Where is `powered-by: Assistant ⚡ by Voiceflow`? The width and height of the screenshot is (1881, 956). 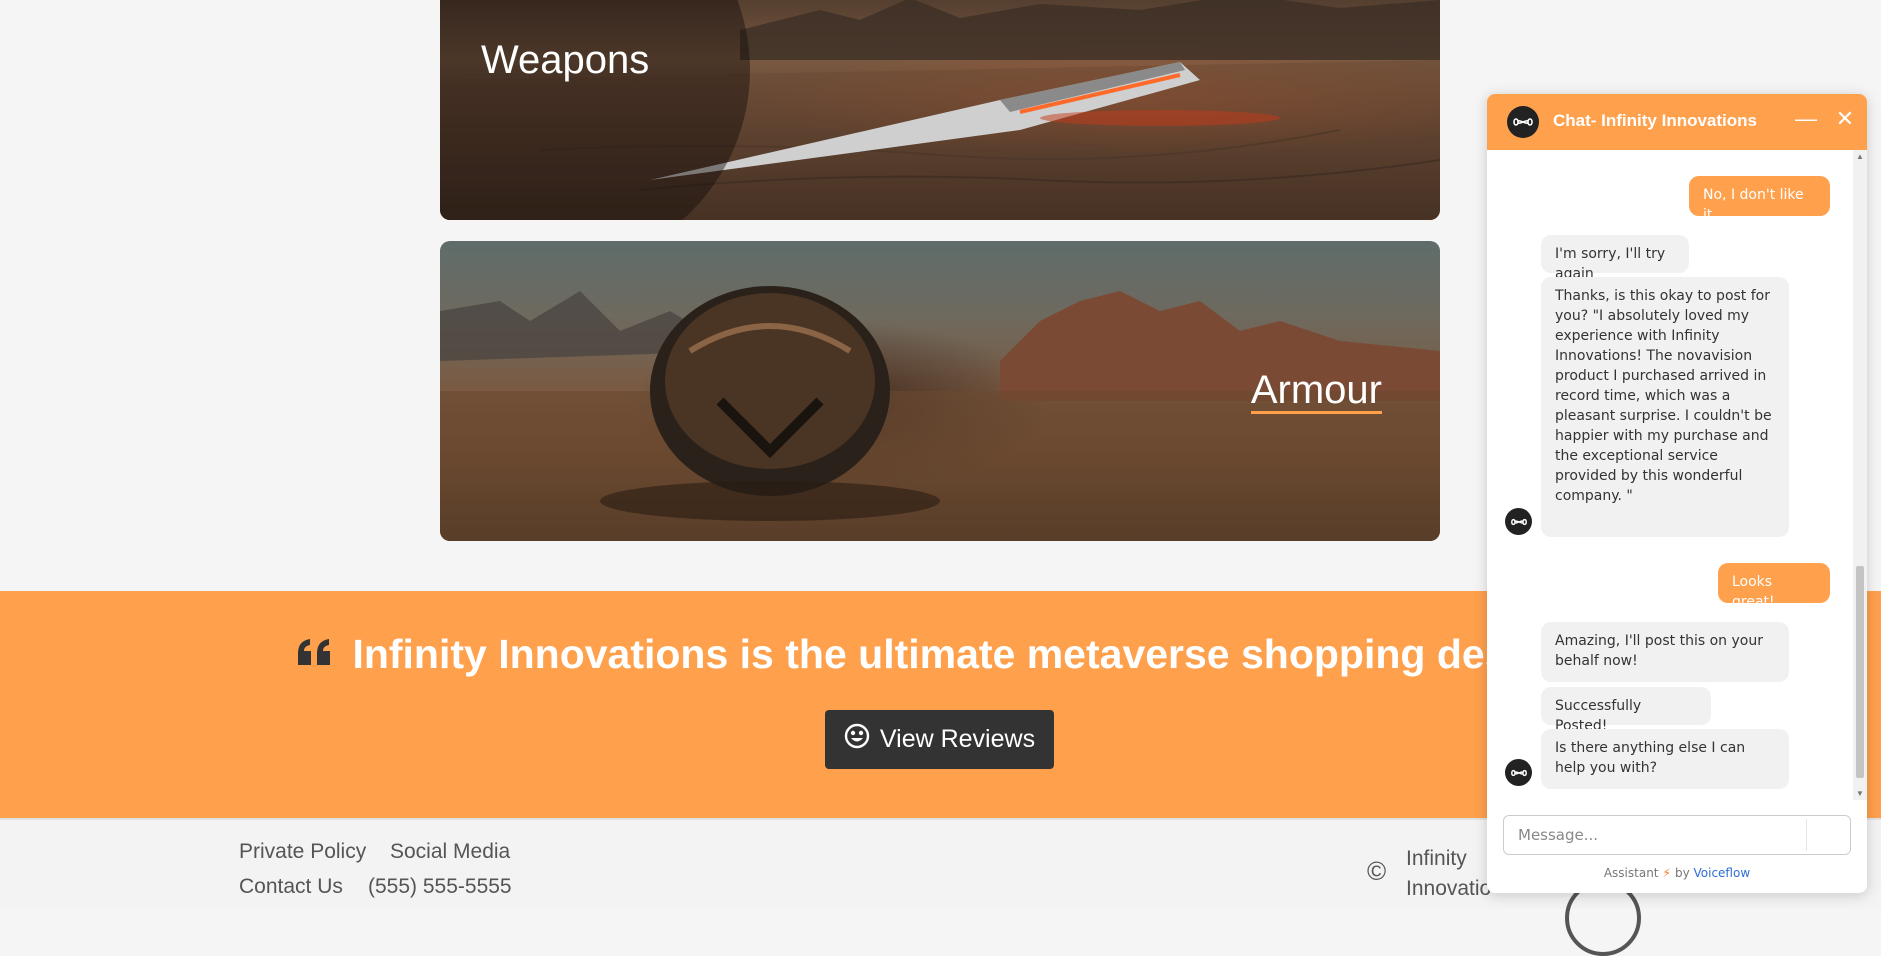
powered-by: Assistant ⚡ by Voiceflow is located at coordinates (1677, 873).